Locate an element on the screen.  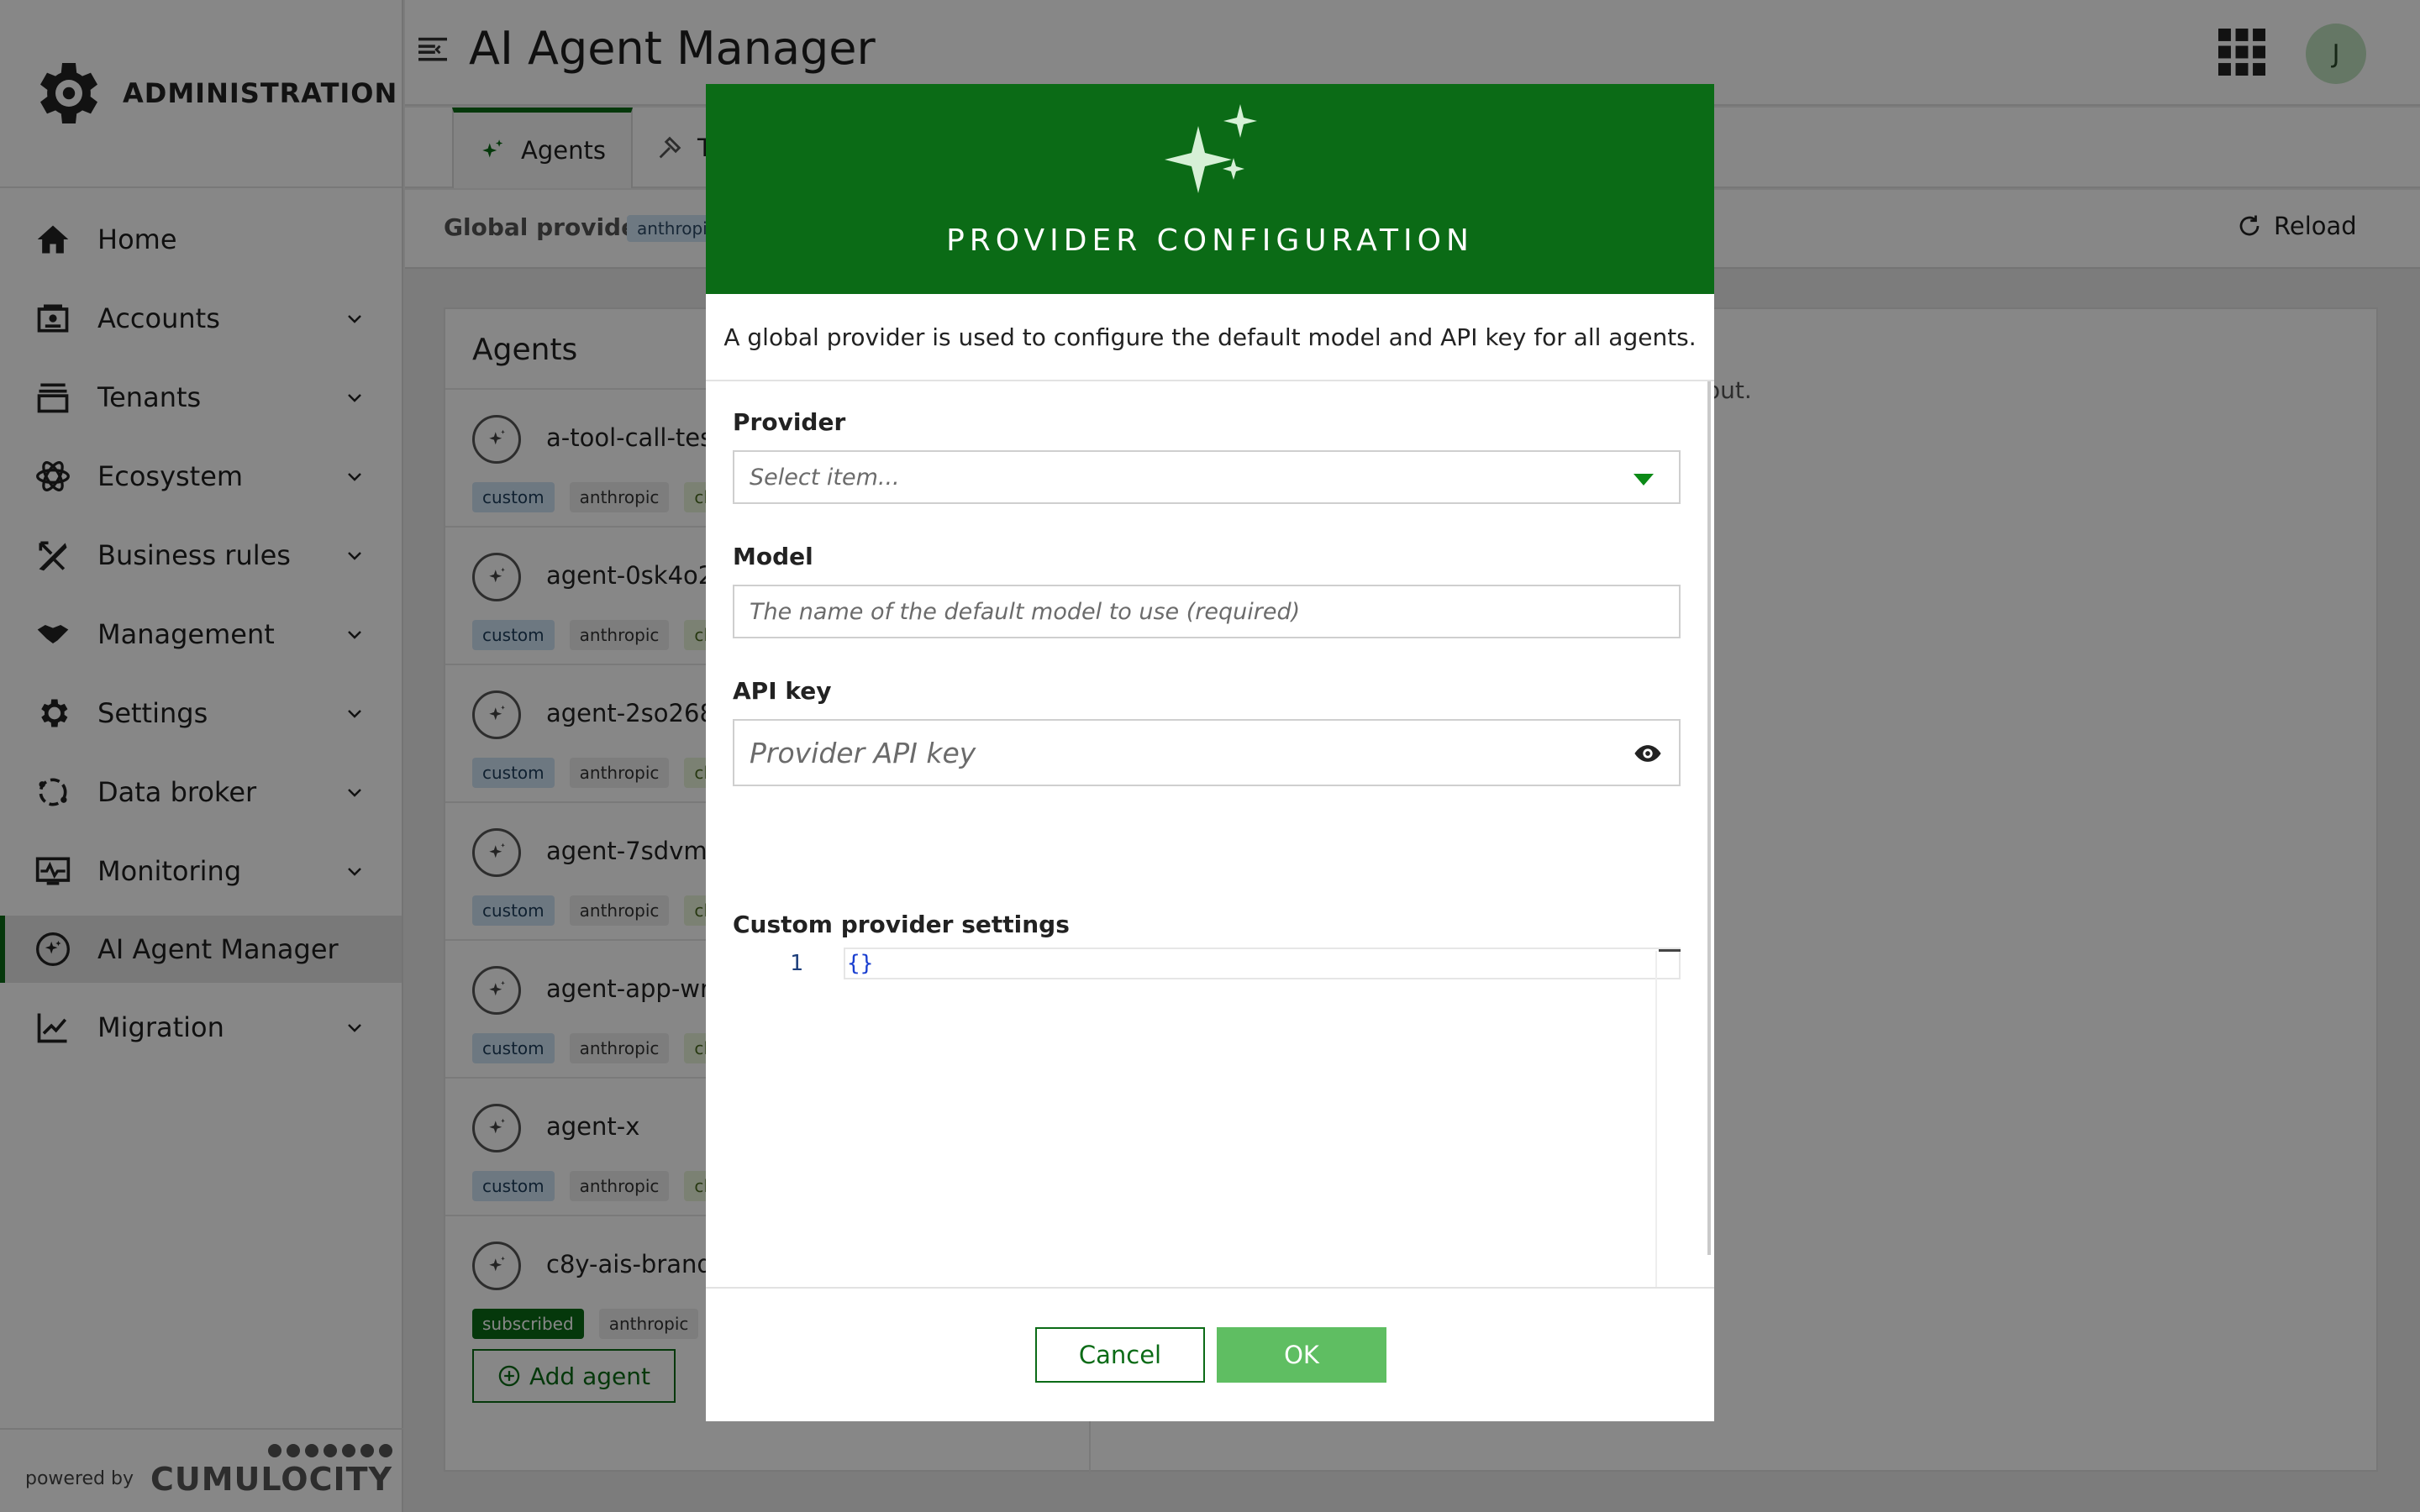
dialog-header: PROVIDER CONFIGURATION is located at coordinates (1210, 189).